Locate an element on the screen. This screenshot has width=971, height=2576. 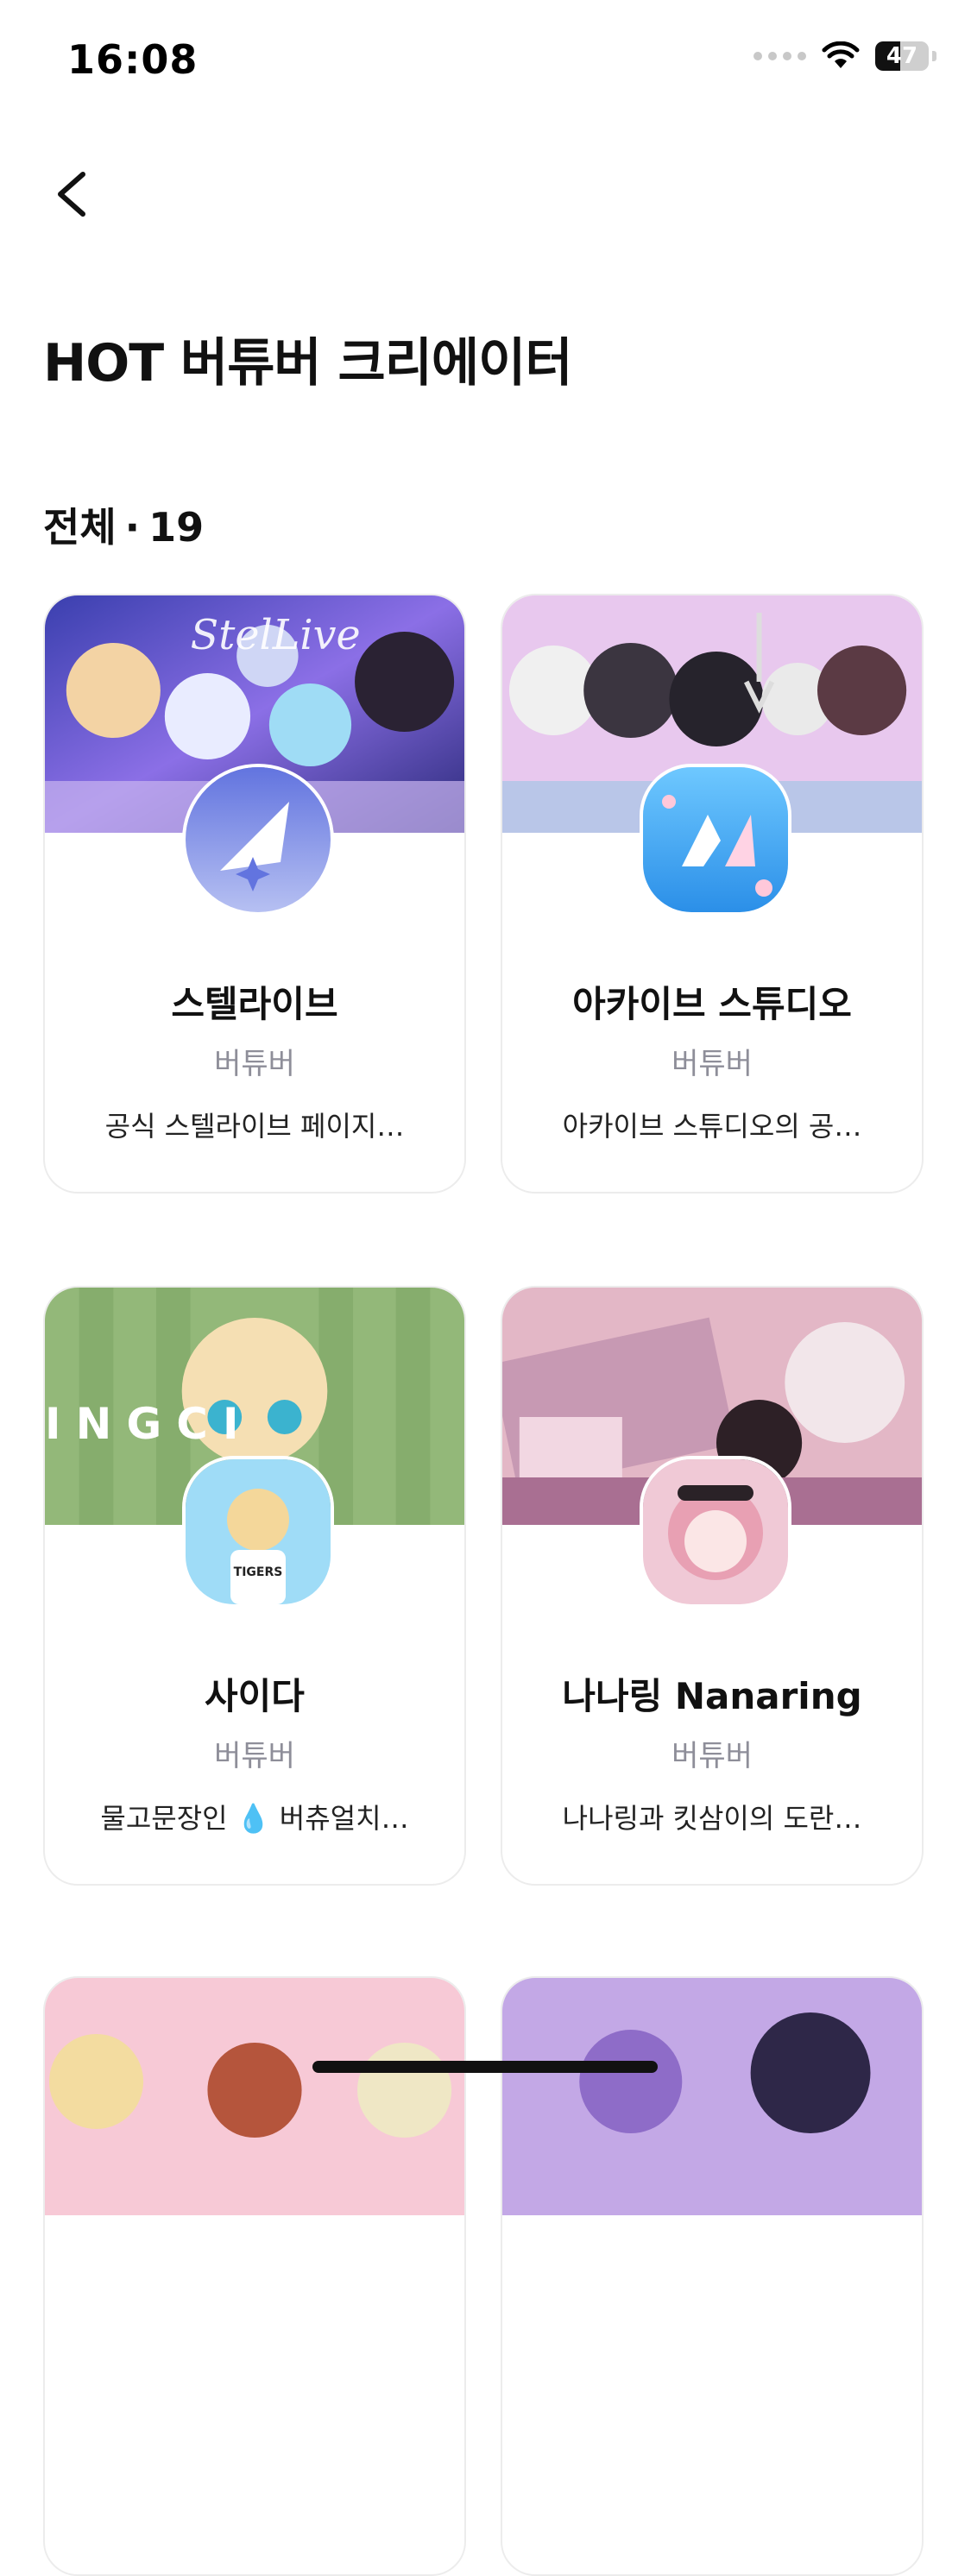
count-value: 19 is located at coordinates (176, 527).